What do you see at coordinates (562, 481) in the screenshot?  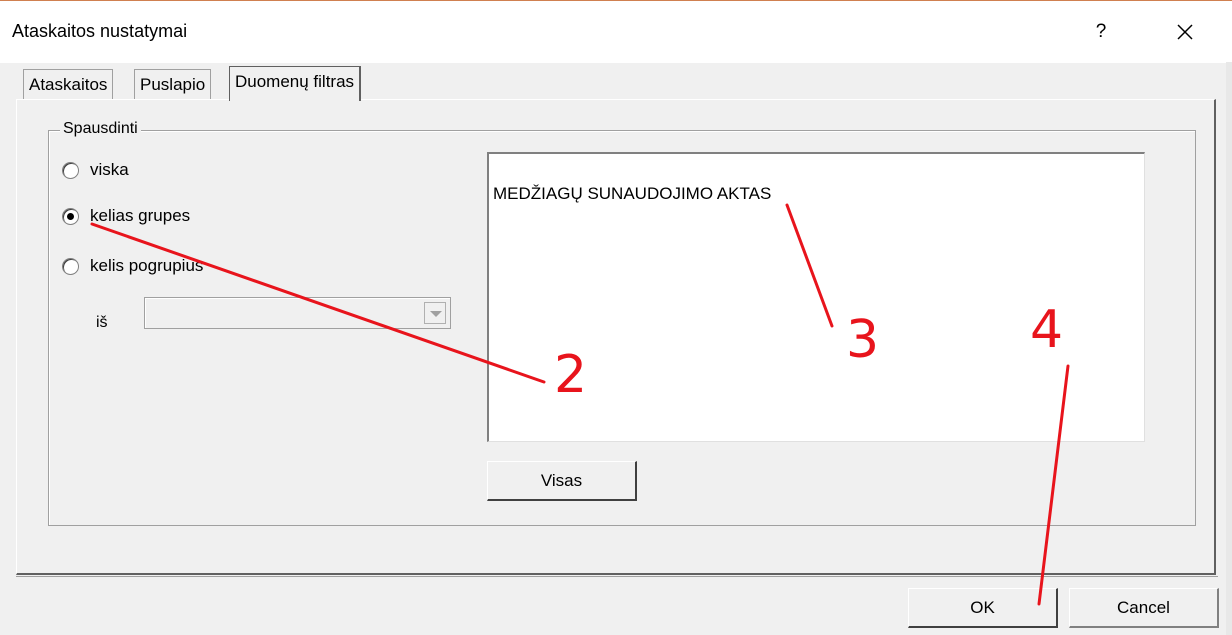 I see `select-all-button: Visas` at bounding box center [562, 481].